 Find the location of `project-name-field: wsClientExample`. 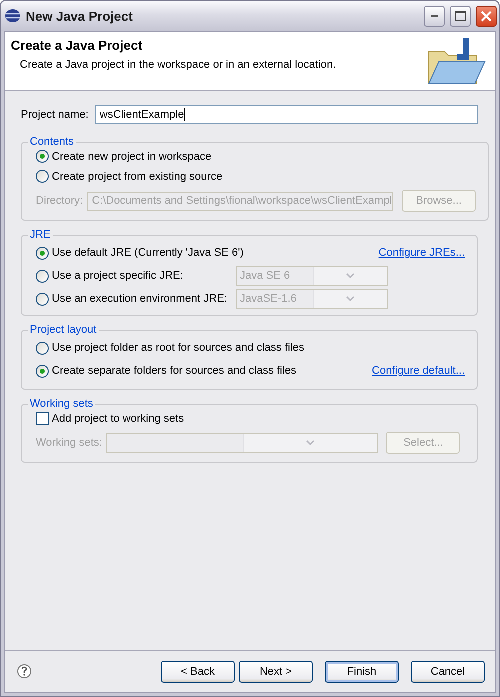

project-name-field: wsClientExample is located at coordinates (286, 114).